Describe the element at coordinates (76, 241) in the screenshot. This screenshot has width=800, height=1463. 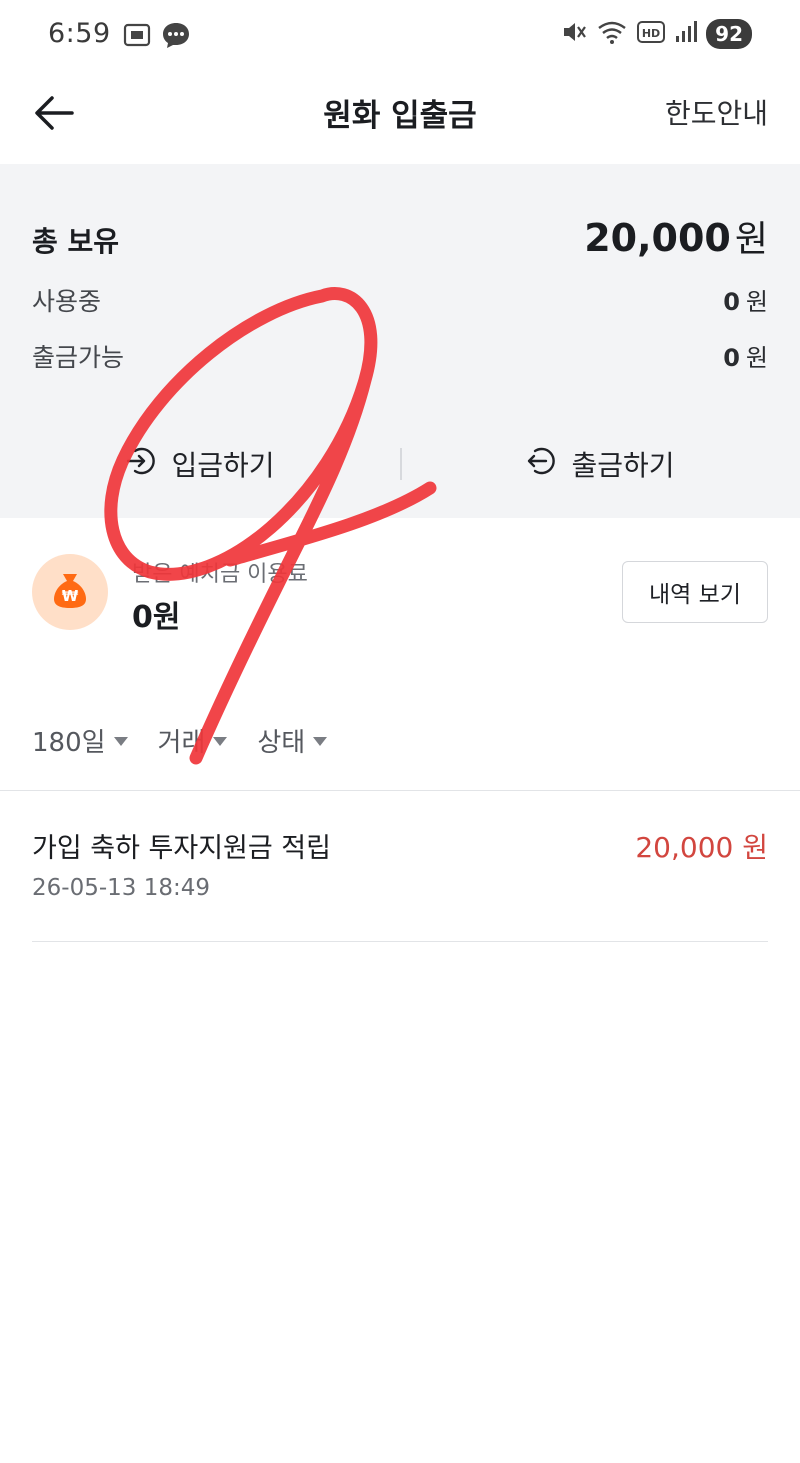
I see `total-holdings-label: 총 보유` at that location.